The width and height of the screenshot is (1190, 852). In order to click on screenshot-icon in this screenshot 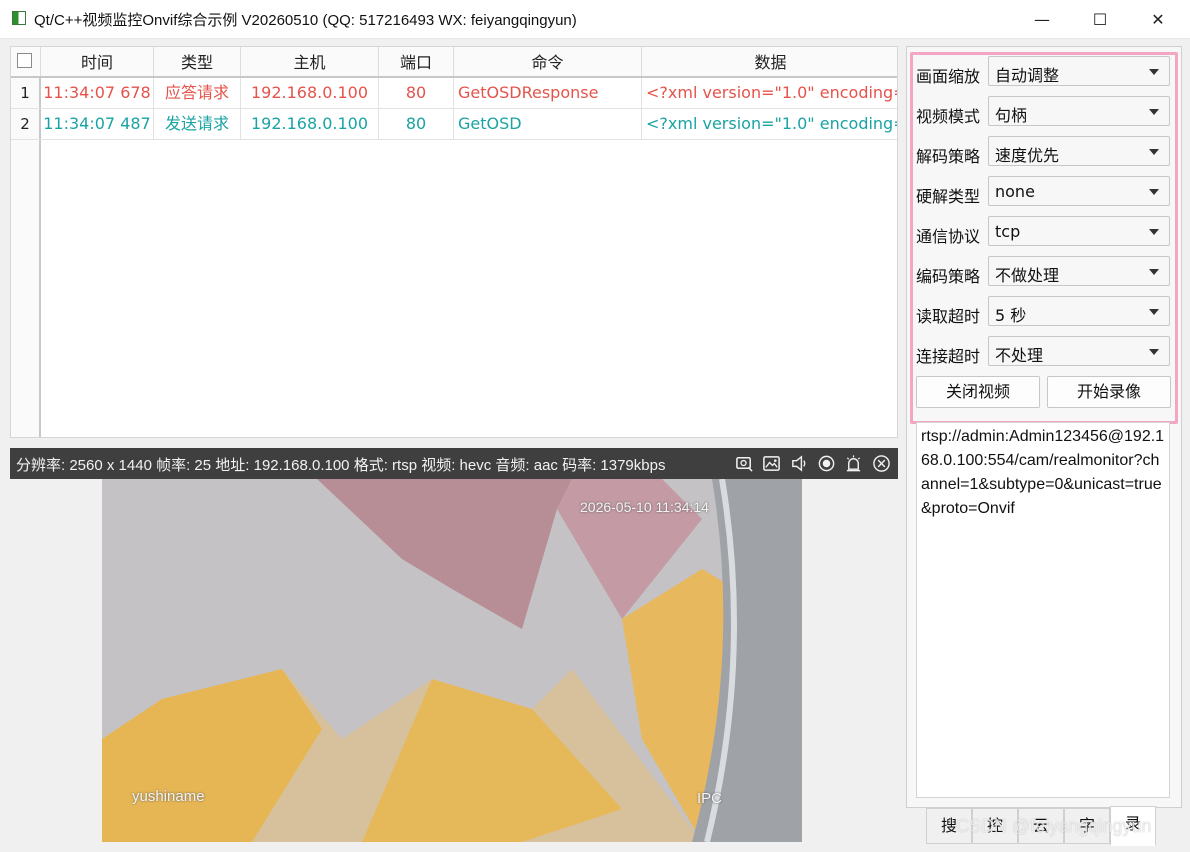, I will do `click(826, 463)`.